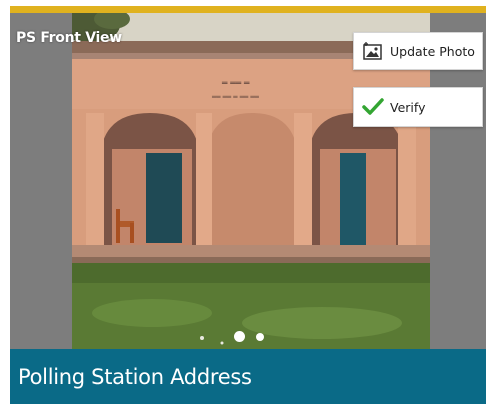  What do you see at coordinates (248, 337) in the screenshot?
I see `carousel-pager` at bounding box center [248, 337].